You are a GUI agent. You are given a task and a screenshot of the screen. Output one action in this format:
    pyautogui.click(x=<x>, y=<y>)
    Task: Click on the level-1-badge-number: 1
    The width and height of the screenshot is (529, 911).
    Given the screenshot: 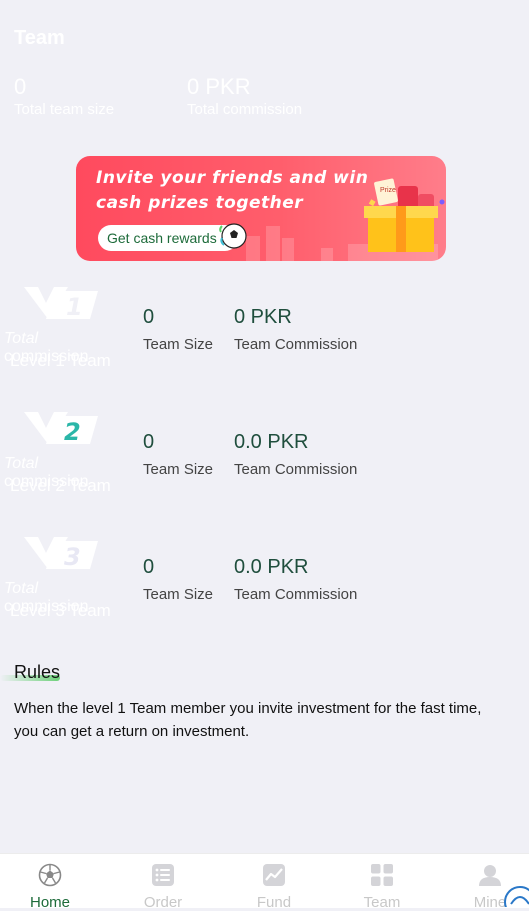 What is the action you would take?
    pyautogui.click(x=74, y=307)
    